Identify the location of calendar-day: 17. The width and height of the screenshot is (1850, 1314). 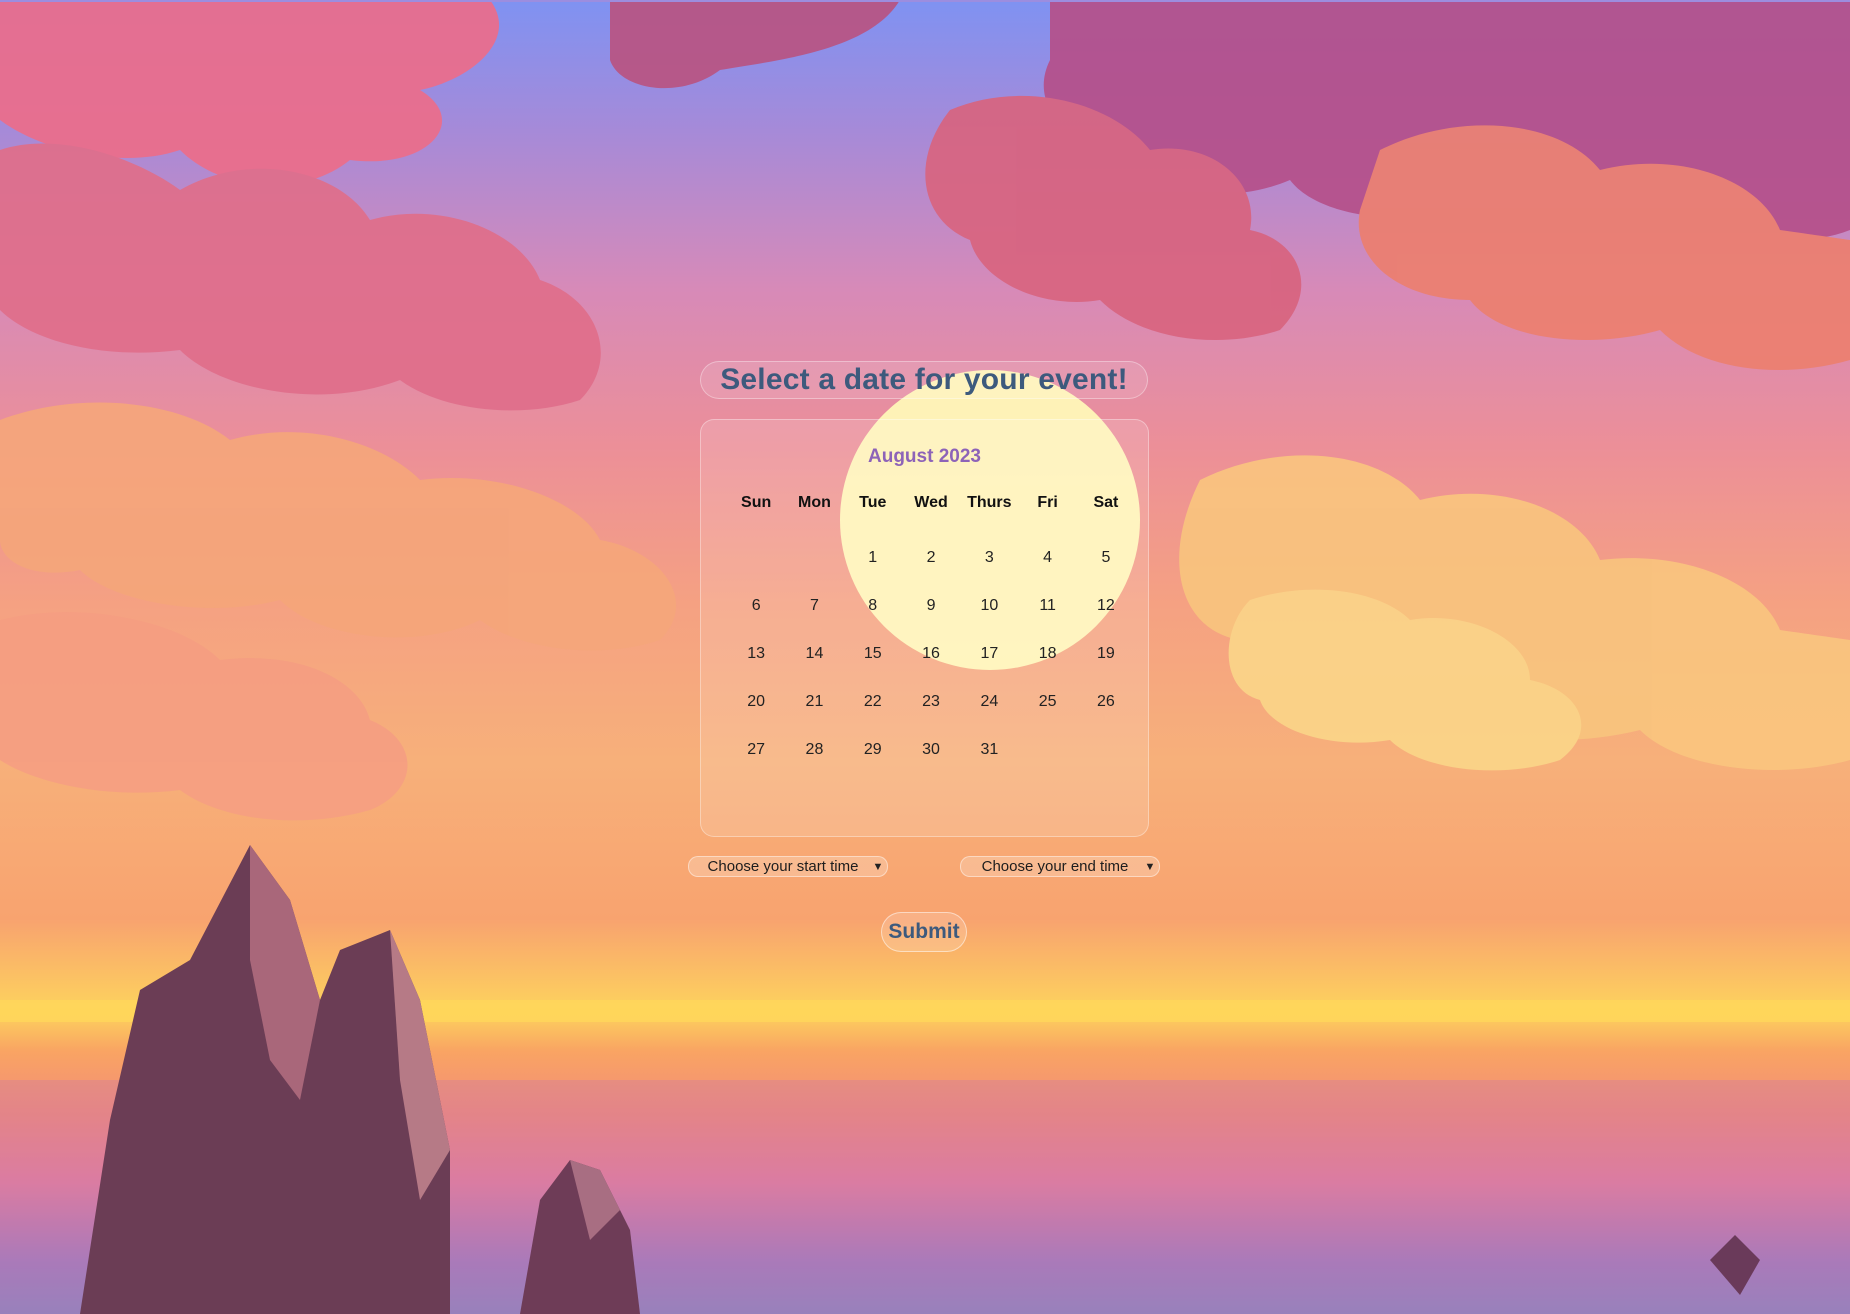
(989, 668).